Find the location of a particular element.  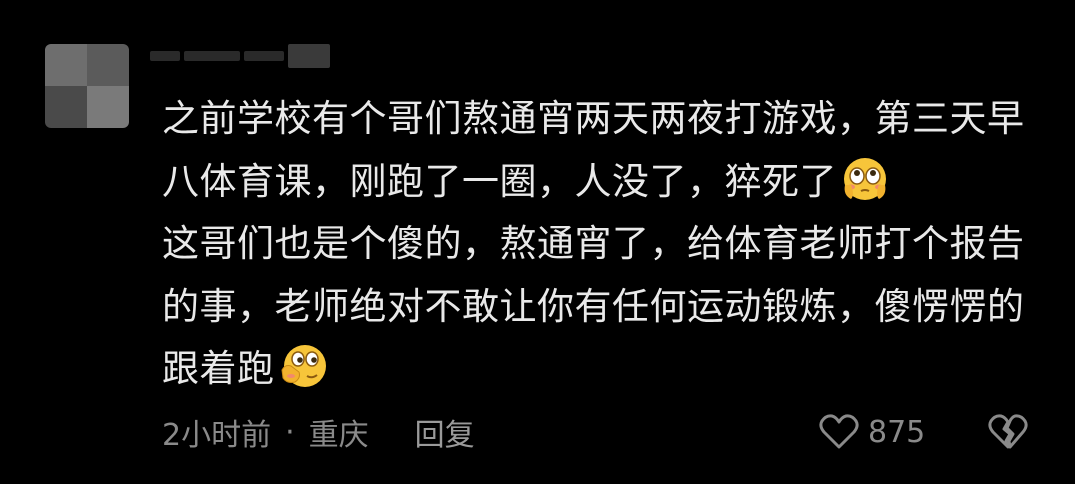

like-count: 875 is located at coordinates (897, 432).